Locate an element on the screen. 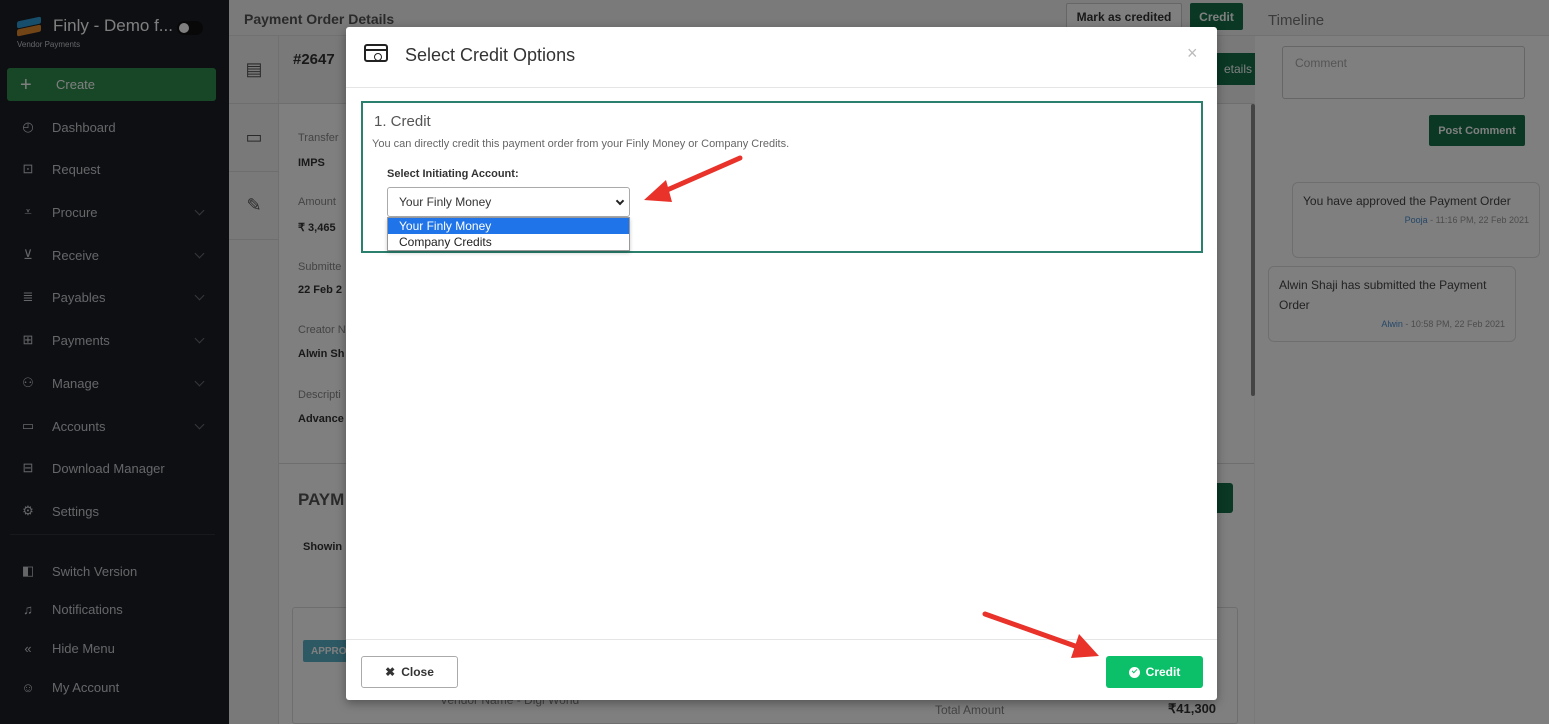 Image resolution: width=1549 pixels, height=724 pixels. initiating-account-options: Your Finly Money Company Credits is located at coordinates (508, 234).